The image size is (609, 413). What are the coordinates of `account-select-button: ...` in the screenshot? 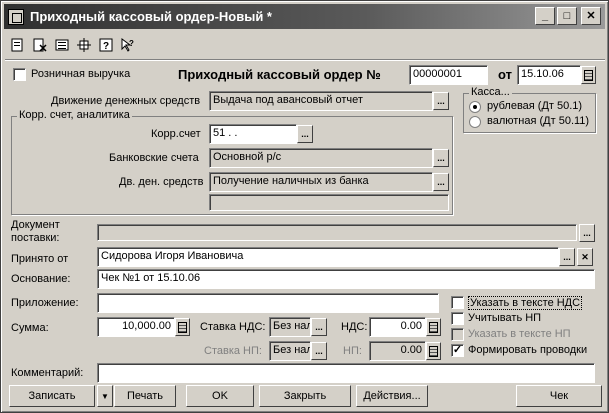 It's located at (305, 134).